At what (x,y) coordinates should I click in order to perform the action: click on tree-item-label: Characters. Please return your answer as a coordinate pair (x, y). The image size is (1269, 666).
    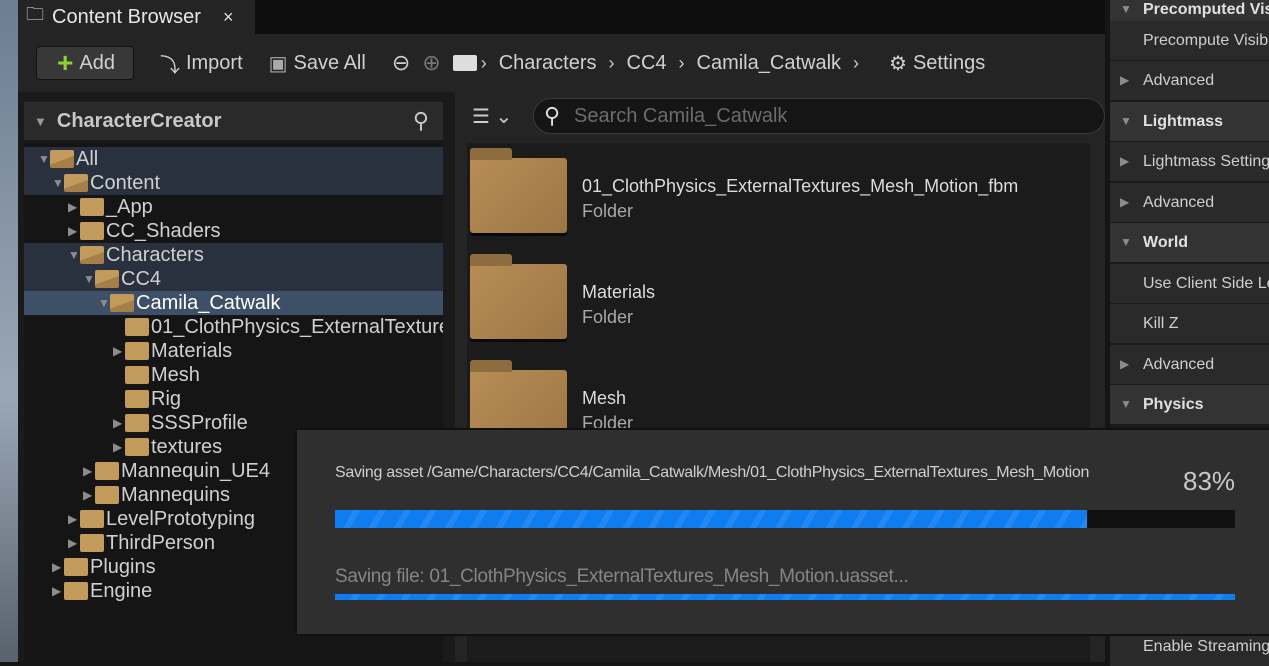
    Looking at the image, I should click on (155, 255).